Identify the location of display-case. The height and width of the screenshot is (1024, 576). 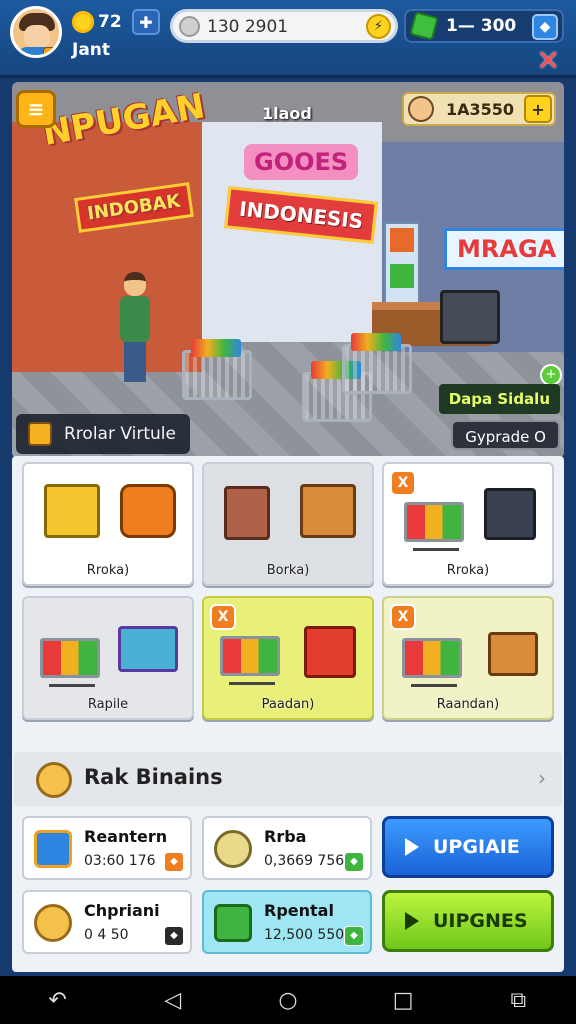
(470, 317).